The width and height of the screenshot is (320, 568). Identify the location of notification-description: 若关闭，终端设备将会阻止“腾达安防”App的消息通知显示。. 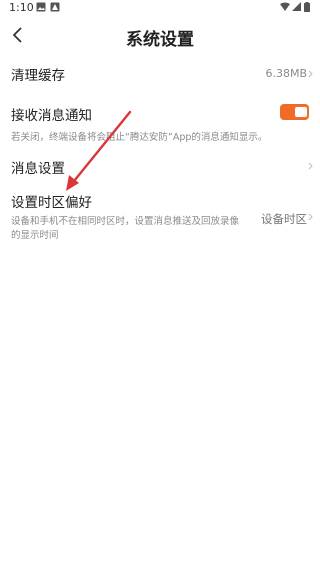
(139, 137).